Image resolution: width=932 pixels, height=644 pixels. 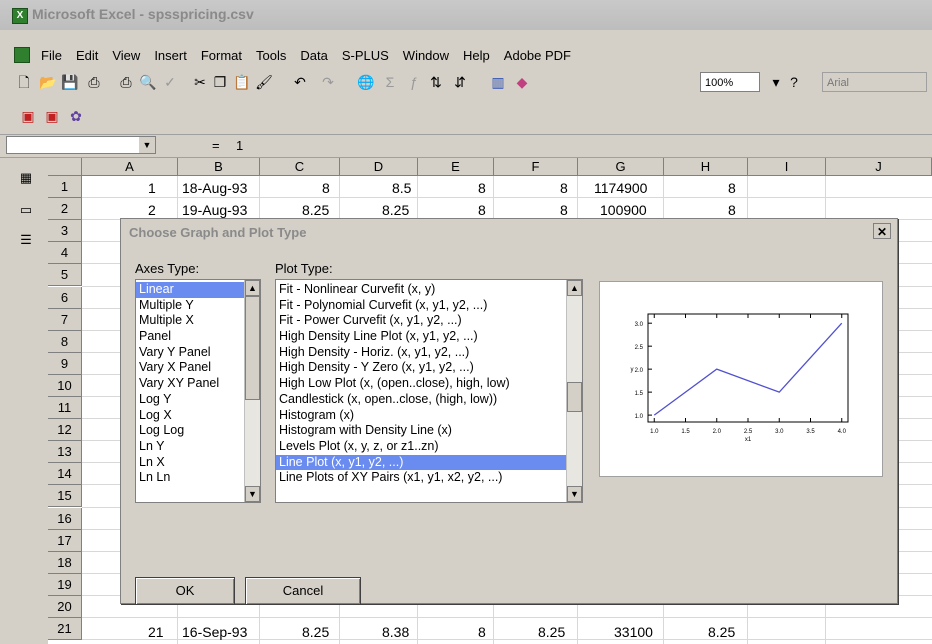 What do you see at coordinates (22, 55) in the screenshot?
I see `workbook-icon` at bounding box center [22, 55].